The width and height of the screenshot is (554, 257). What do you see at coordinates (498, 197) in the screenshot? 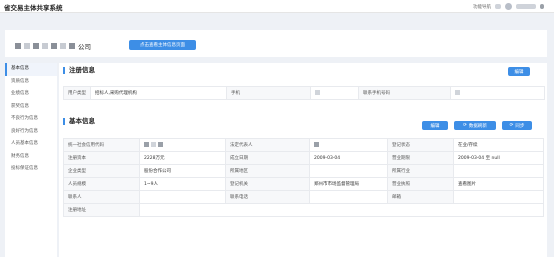
I see `email-value` at bounding box center [498, 197].